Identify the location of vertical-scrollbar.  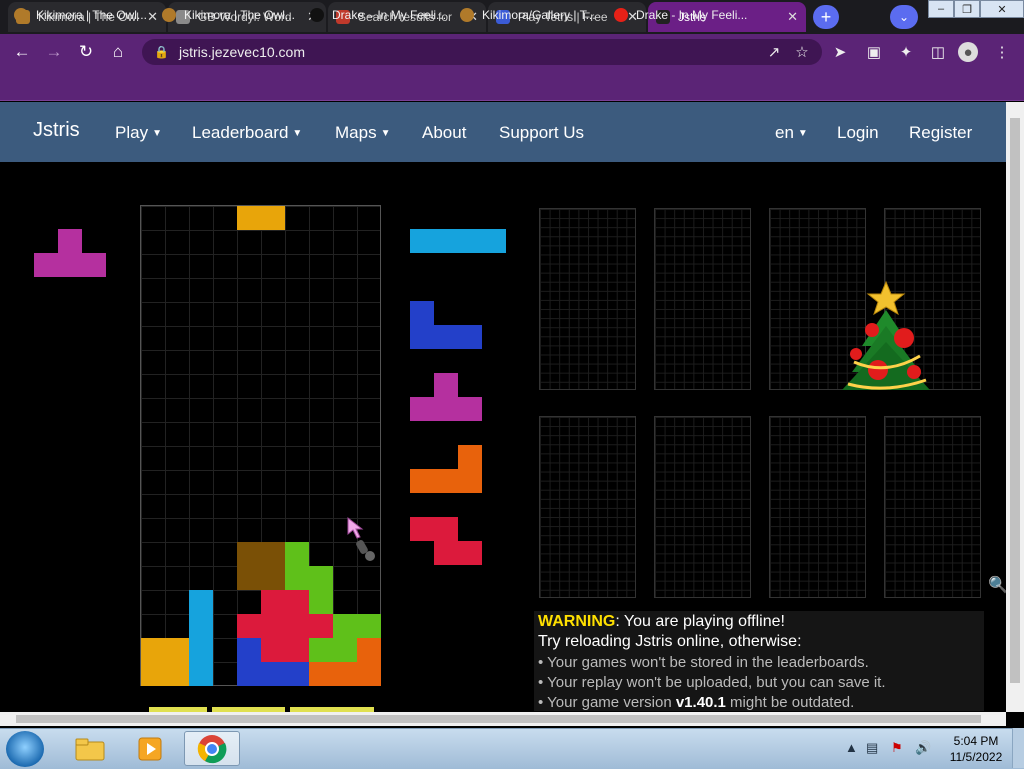
(1015, 407).